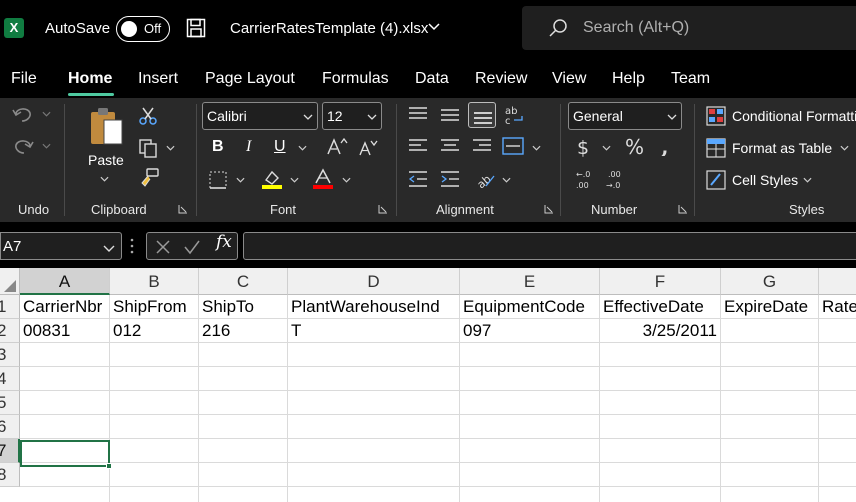 The width and height of the screenshot is (856, 502). What do you see at coordinates (323, 179) in the screenshot?
I see `font-color-icon` at bounding box center [323, 179].